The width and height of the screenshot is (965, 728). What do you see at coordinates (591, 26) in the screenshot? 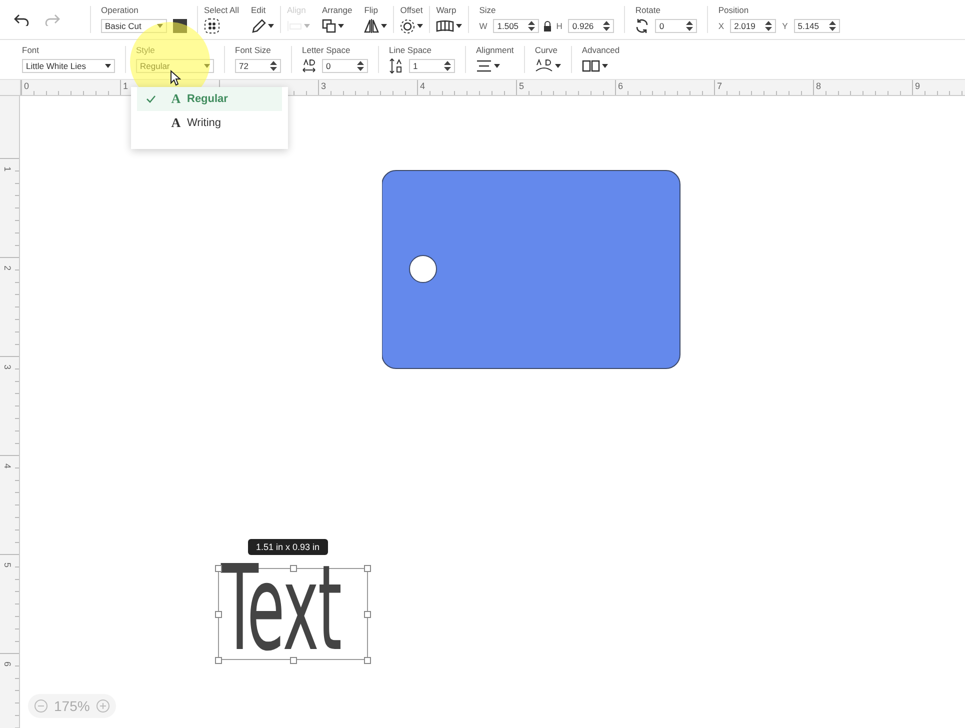
I see `height-field: 0.926` at bounding box center [591, 26].